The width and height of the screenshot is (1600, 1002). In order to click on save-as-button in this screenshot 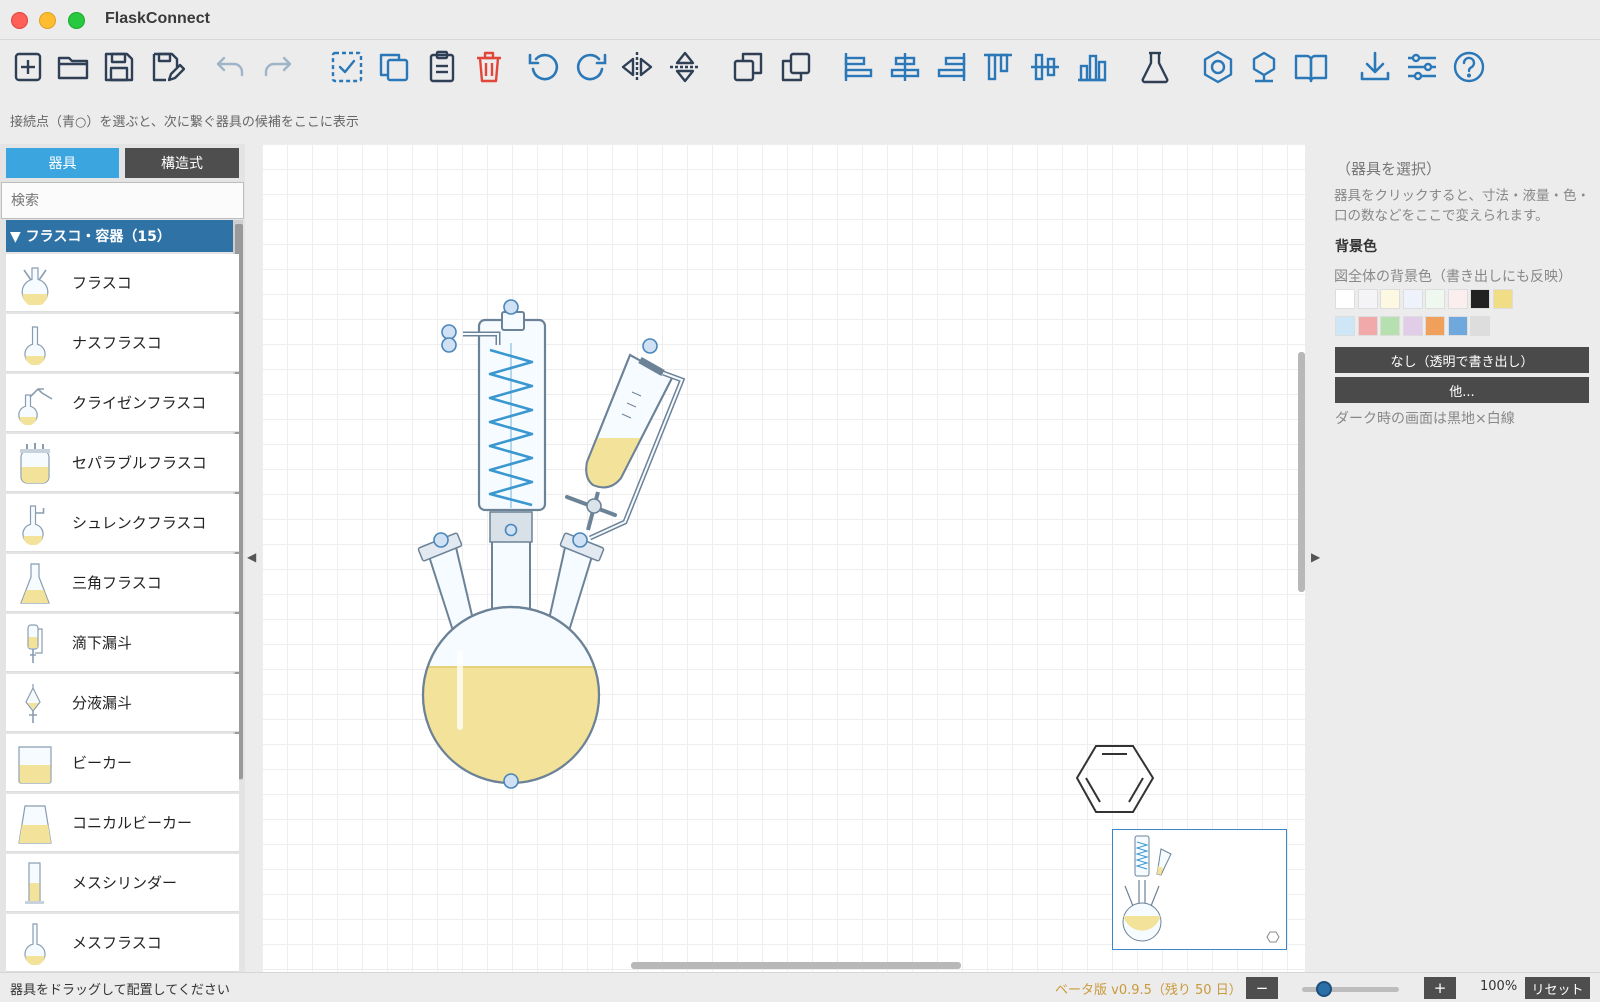, I will do `click(167, 67)`.